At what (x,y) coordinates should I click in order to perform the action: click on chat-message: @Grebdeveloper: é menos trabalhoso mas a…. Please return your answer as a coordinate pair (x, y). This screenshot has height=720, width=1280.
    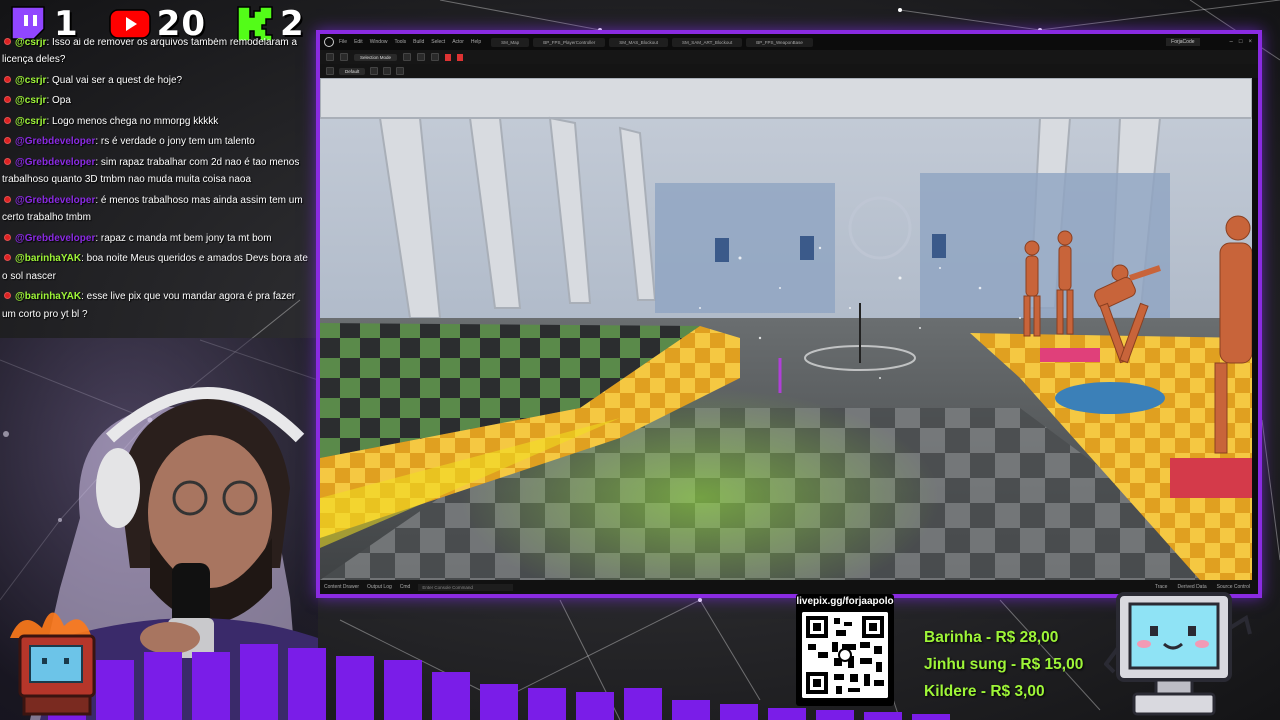
    Looking at the image, I should click on (155, 209).